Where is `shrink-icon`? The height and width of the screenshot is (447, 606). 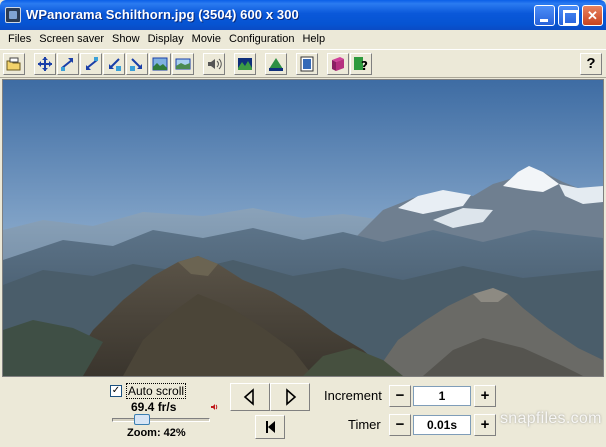 shrink-icon is located at coordinates (115, 64).